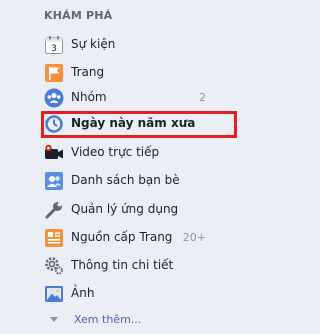 This screenshot has width=320, height=334. What do you see at coordinates (53, 210) in the screenshot?
I see `wrench-icon` at bounding box center [53, 210].